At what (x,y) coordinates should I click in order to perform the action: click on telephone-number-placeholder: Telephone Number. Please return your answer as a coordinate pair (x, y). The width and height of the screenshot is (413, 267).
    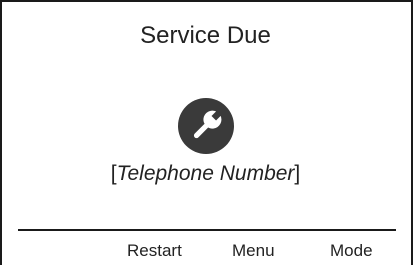
    Looking at the image, I should click on (205, 173).